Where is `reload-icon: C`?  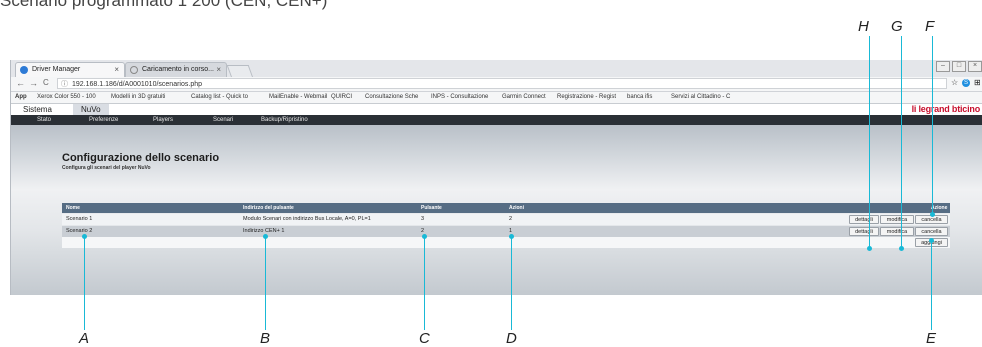 reload-icon: C is located at coordinates (46, 82).